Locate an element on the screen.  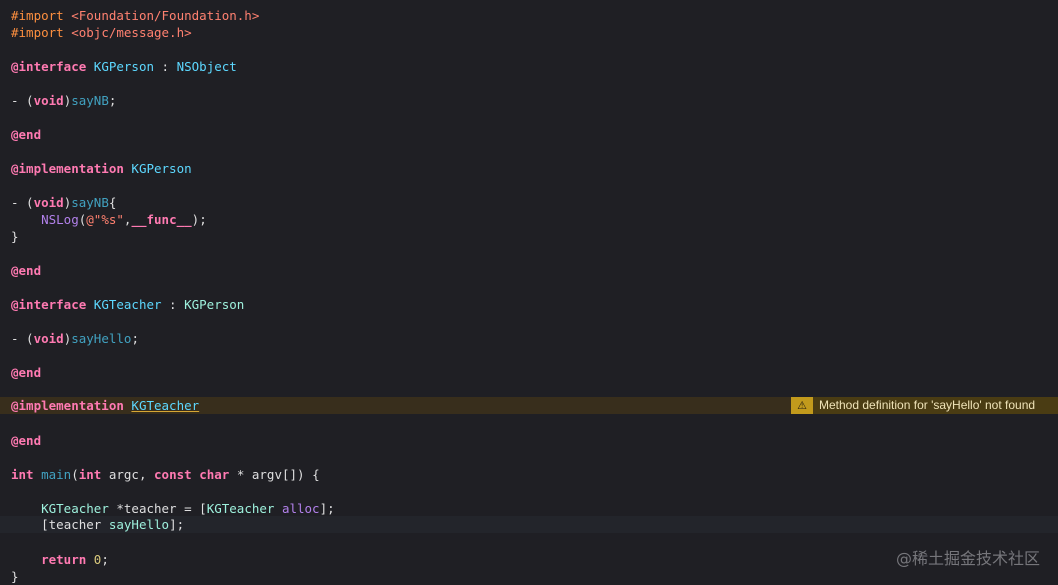
code-line: @interface KGTeacher : KGPerson is located at coordinates (529, 304).